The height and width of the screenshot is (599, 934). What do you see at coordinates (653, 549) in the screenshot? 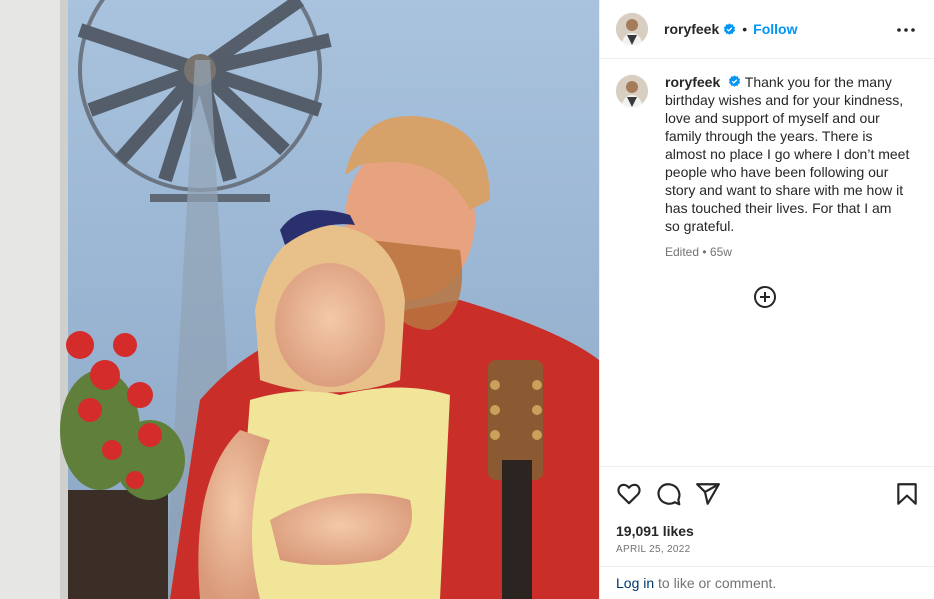
I see `post-date: APRIL 25, 2022` at bounding box center [653, 549].